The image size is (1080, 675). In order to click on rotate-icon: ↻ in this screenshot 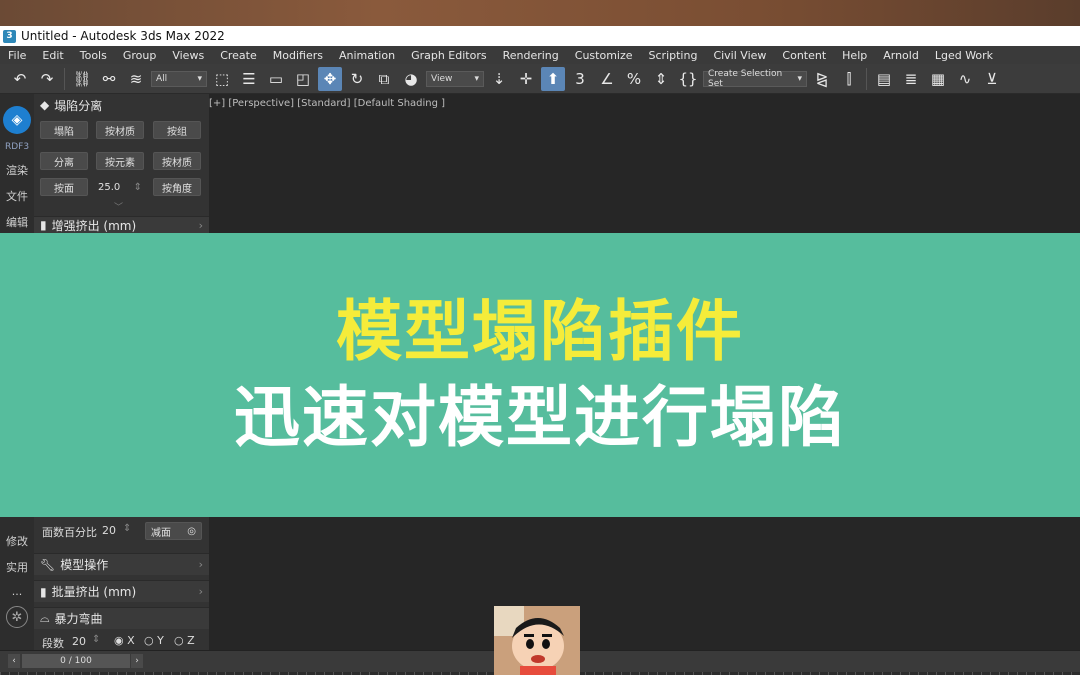, I will do `click(357, 79)`.